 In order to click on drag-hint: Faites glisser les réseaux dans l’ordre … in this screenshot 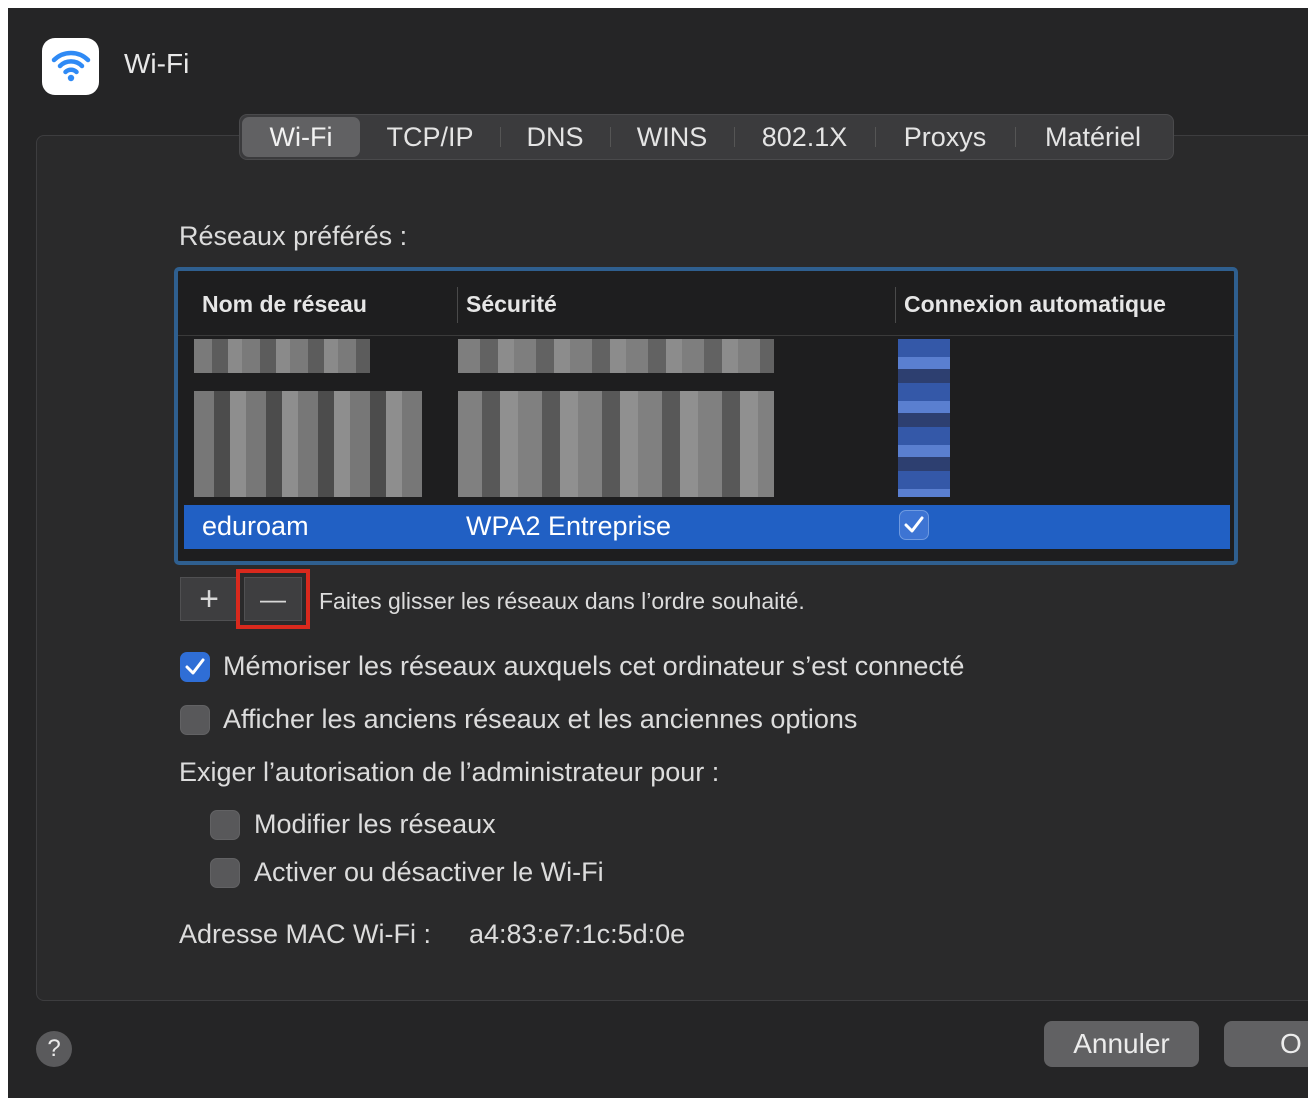, I will do `click(562, 601)`.